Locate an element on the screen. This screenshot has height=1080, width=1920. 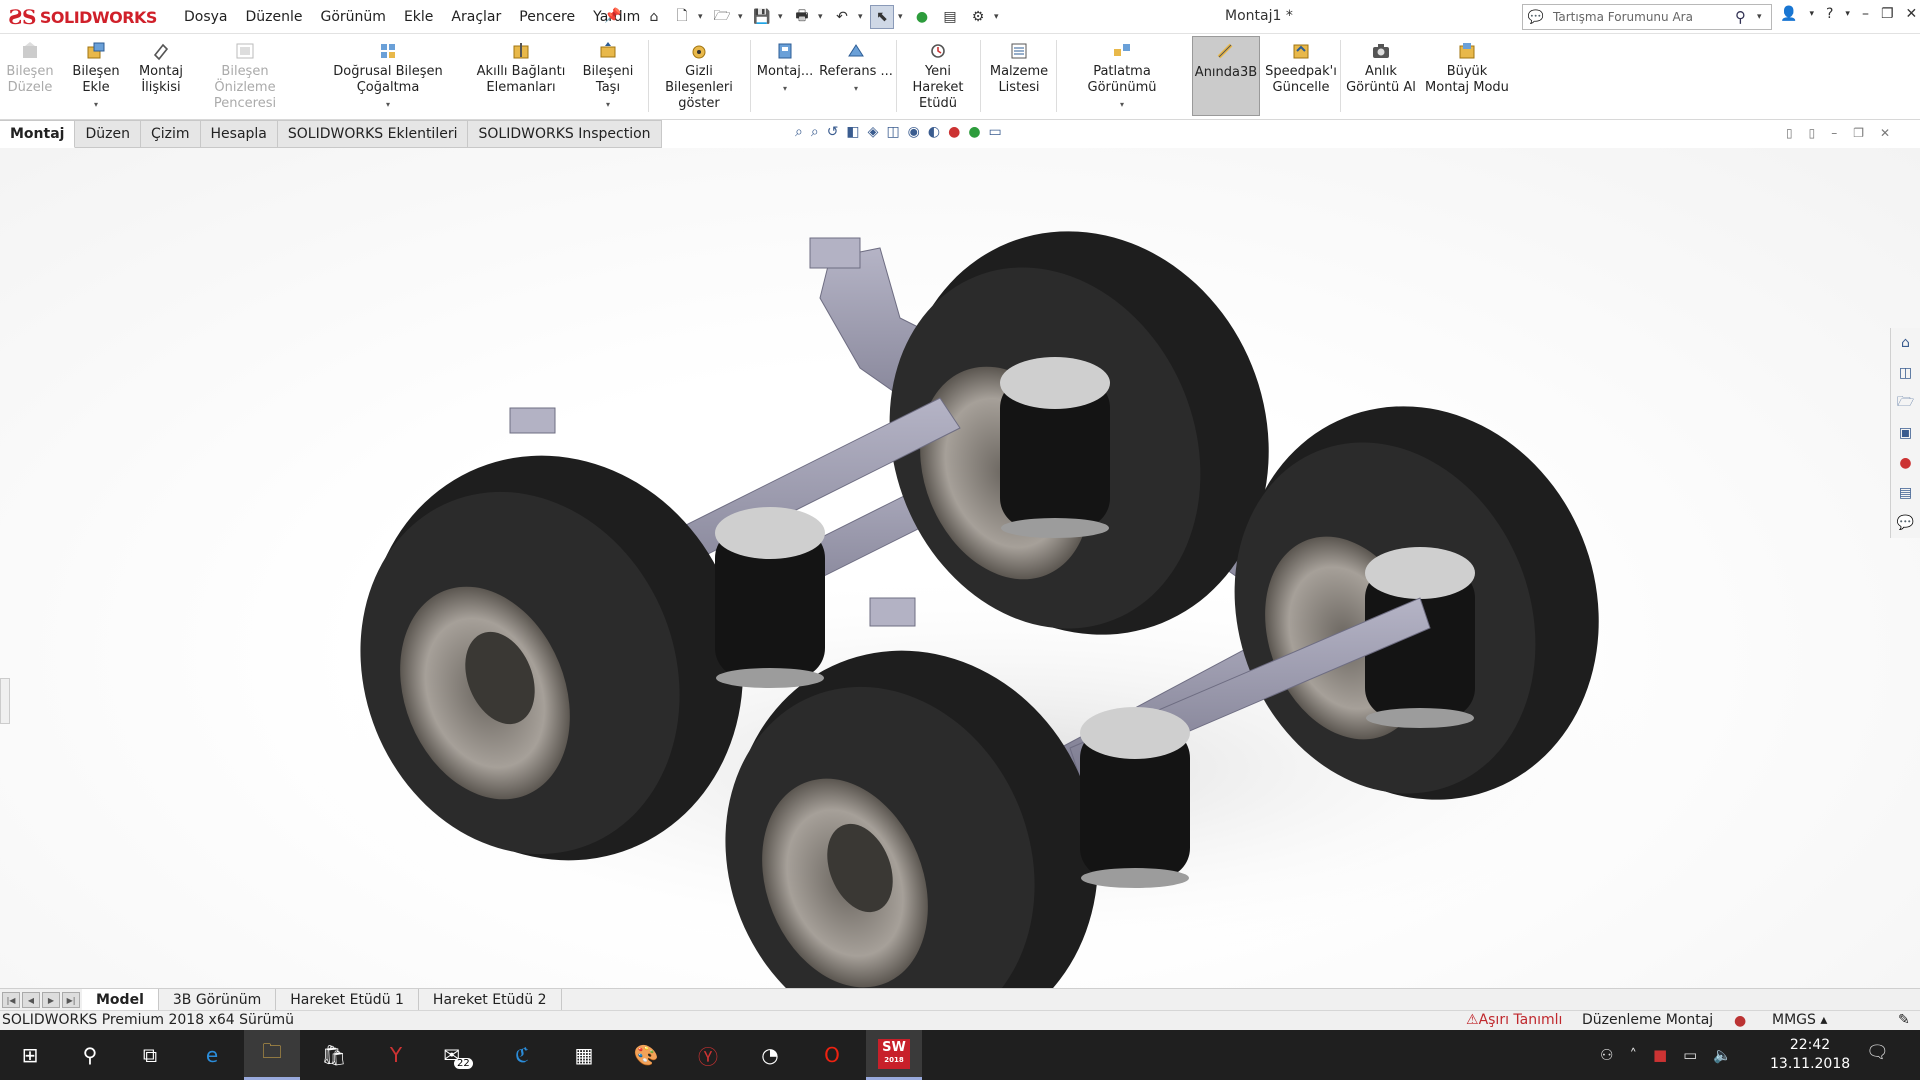
feature-manager-expand-handle is located at coordinates (5, 701).